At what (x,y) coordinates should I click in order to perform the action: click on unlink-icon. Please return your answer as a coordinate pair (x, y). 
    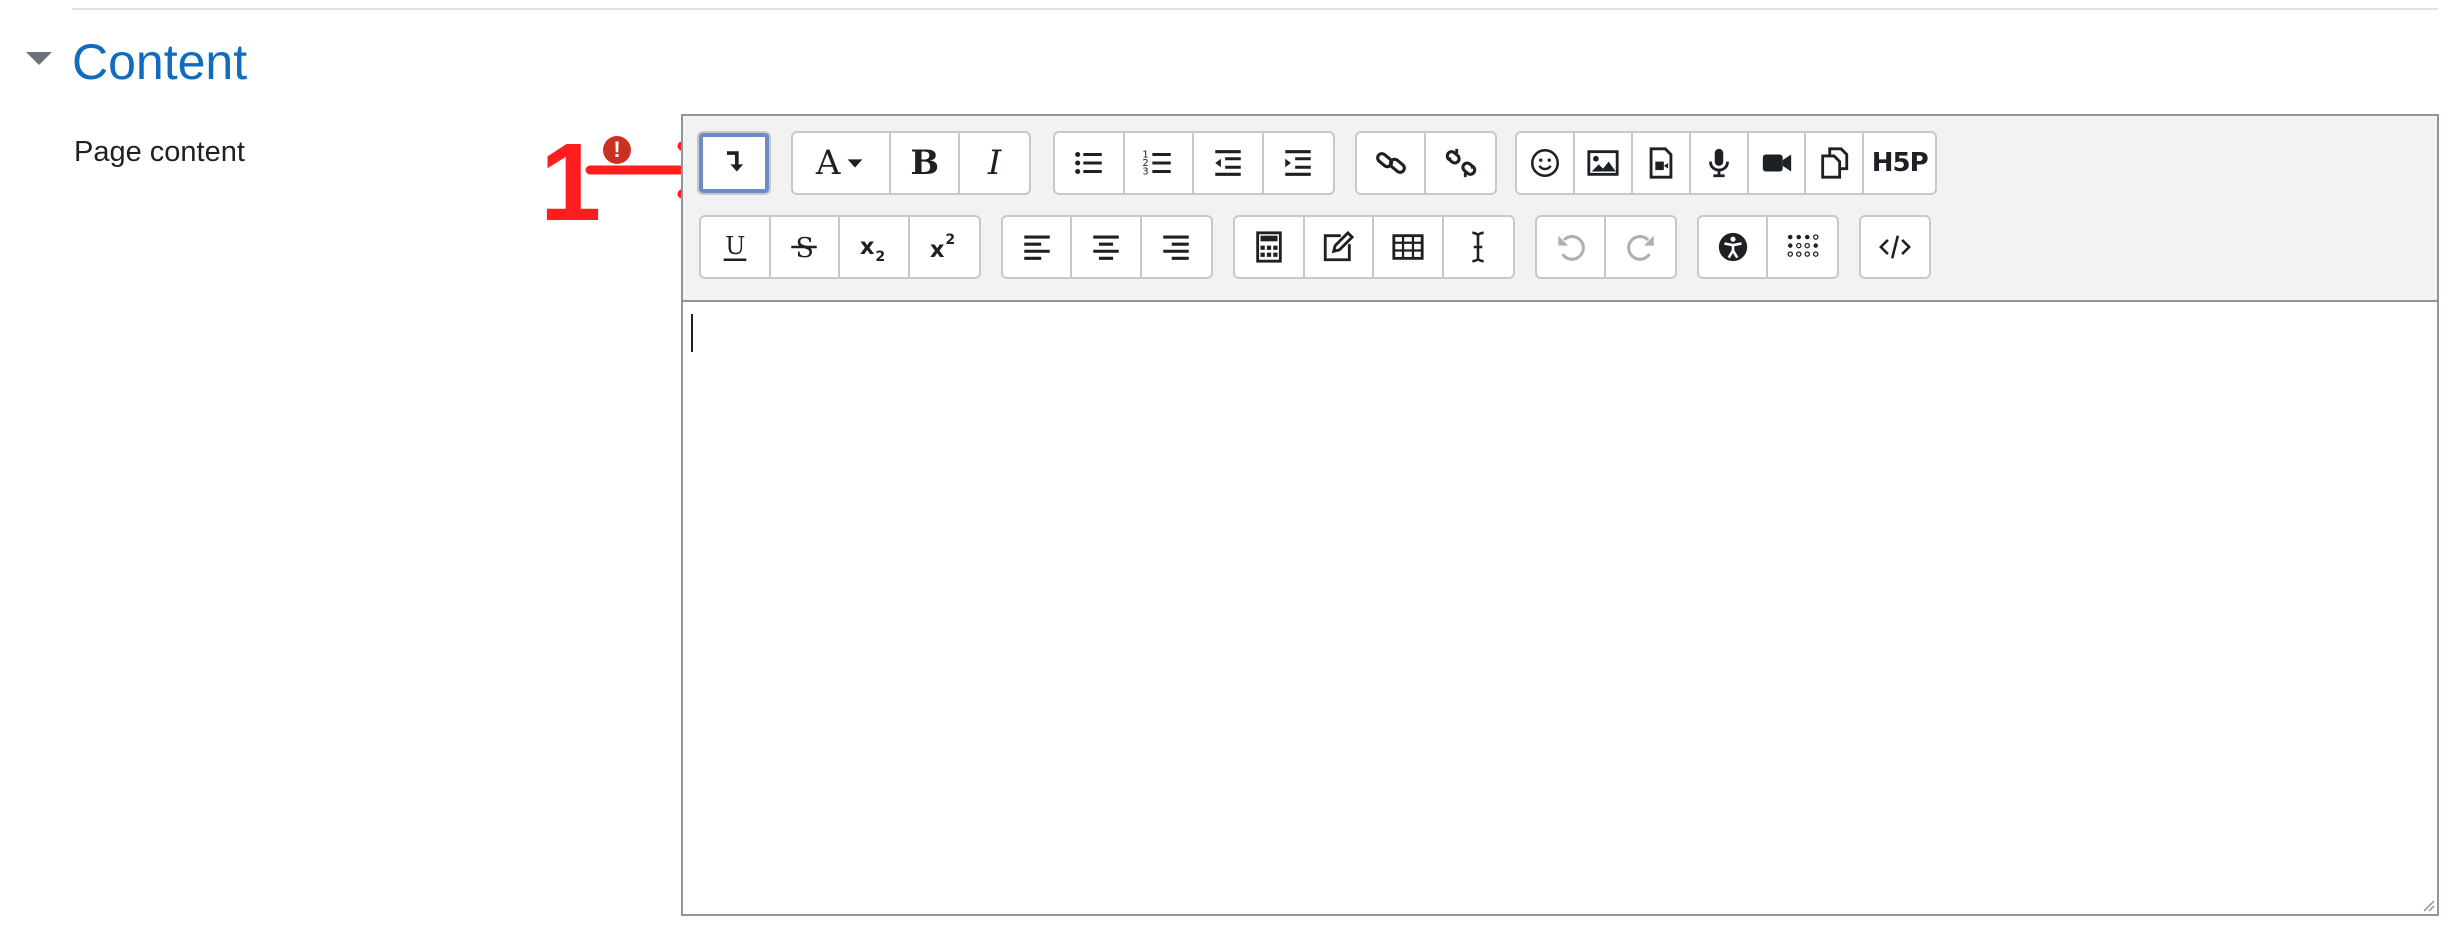
    Looking at the image, I should click on (1460, 163).